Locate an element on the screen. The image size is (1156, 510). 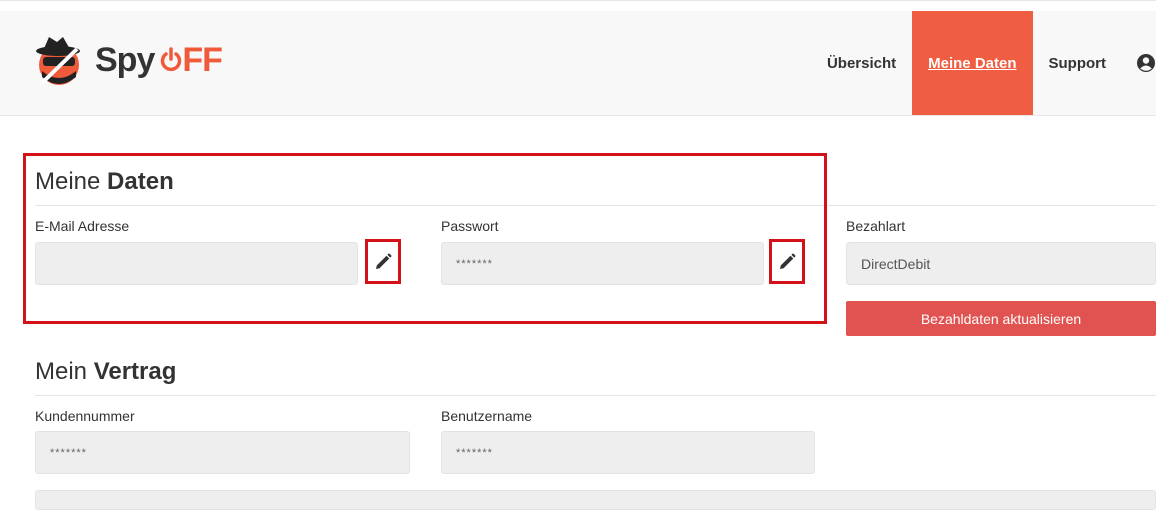
payment-method-label: Bezahlart is located at coordinates (876, 226).